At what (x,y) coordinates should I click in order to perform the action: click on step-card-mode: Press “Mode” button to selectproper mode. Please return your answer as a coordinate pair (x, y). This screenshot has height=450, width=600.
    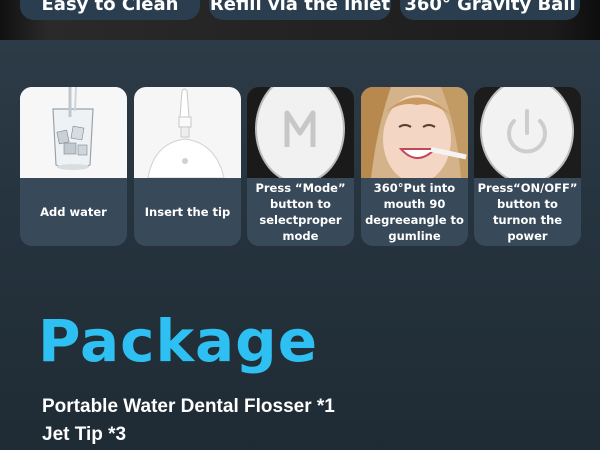
    Looking at the image, I should click on (300, 166).